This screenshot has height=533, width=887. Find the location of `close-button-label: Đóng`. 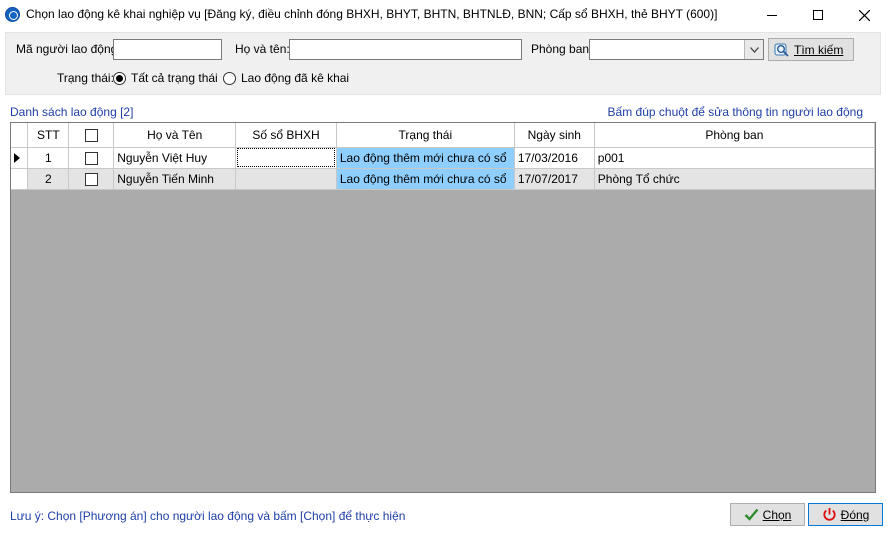

close-button-label: Đóng is located at coordinates (855, 514).